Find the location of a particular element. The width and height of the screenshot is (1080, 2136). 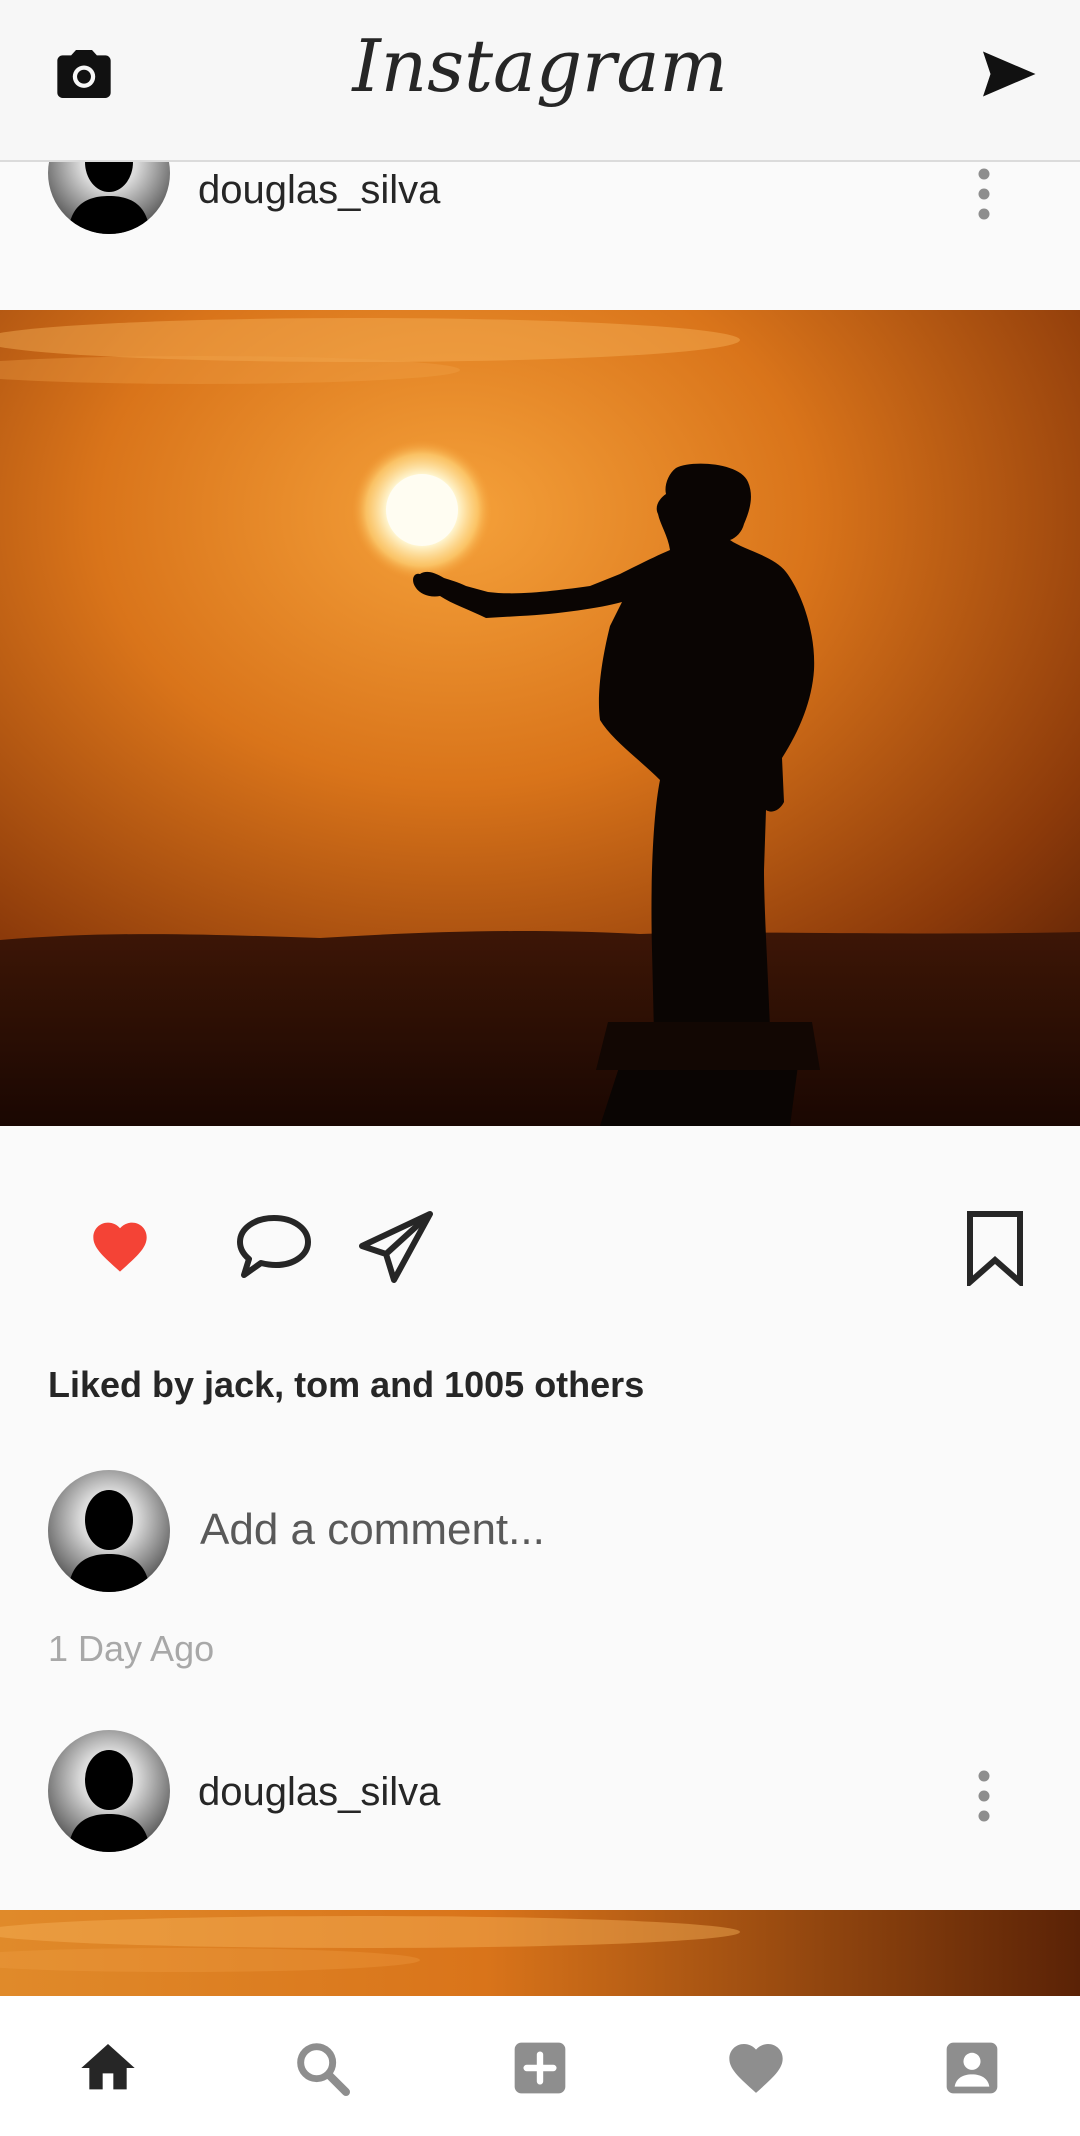

comment-input is located at coordinates (600, 1530).